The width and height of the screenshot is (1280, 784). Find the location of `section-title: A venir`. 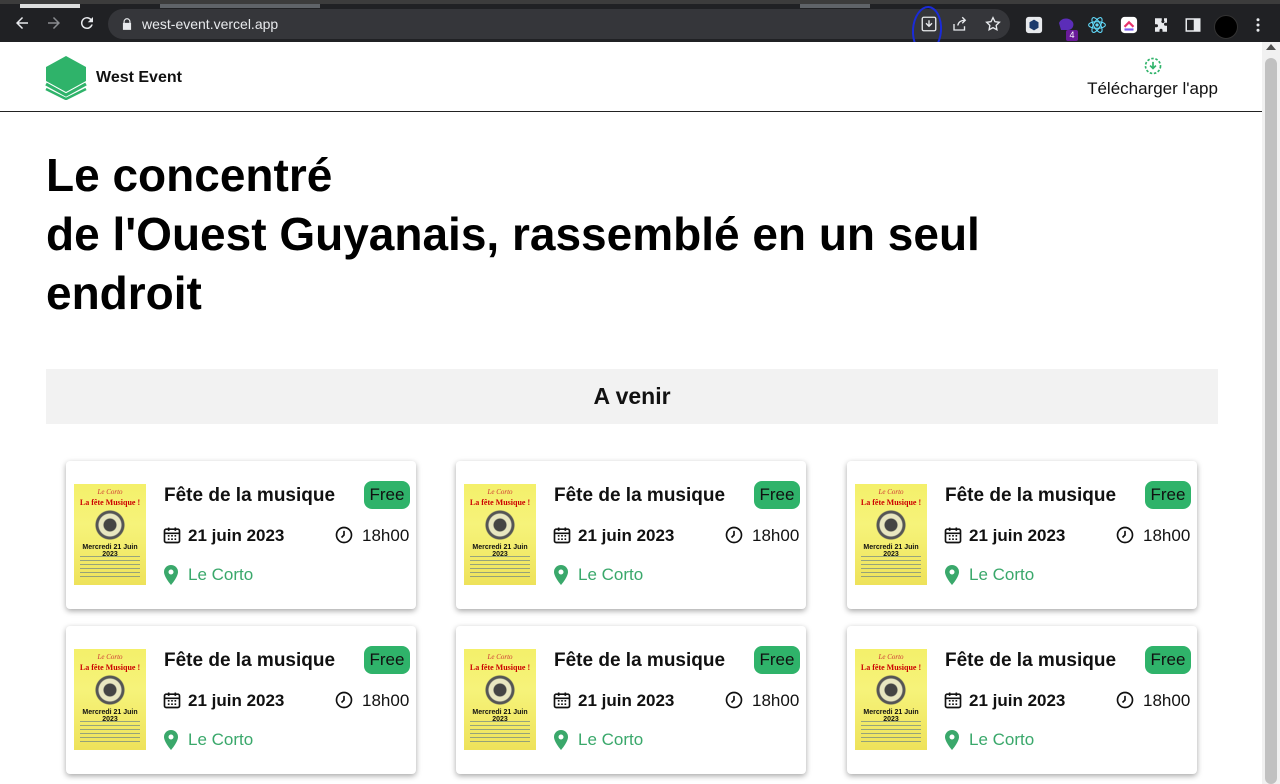

section-title: A venir is located at coordinates (632, 396).